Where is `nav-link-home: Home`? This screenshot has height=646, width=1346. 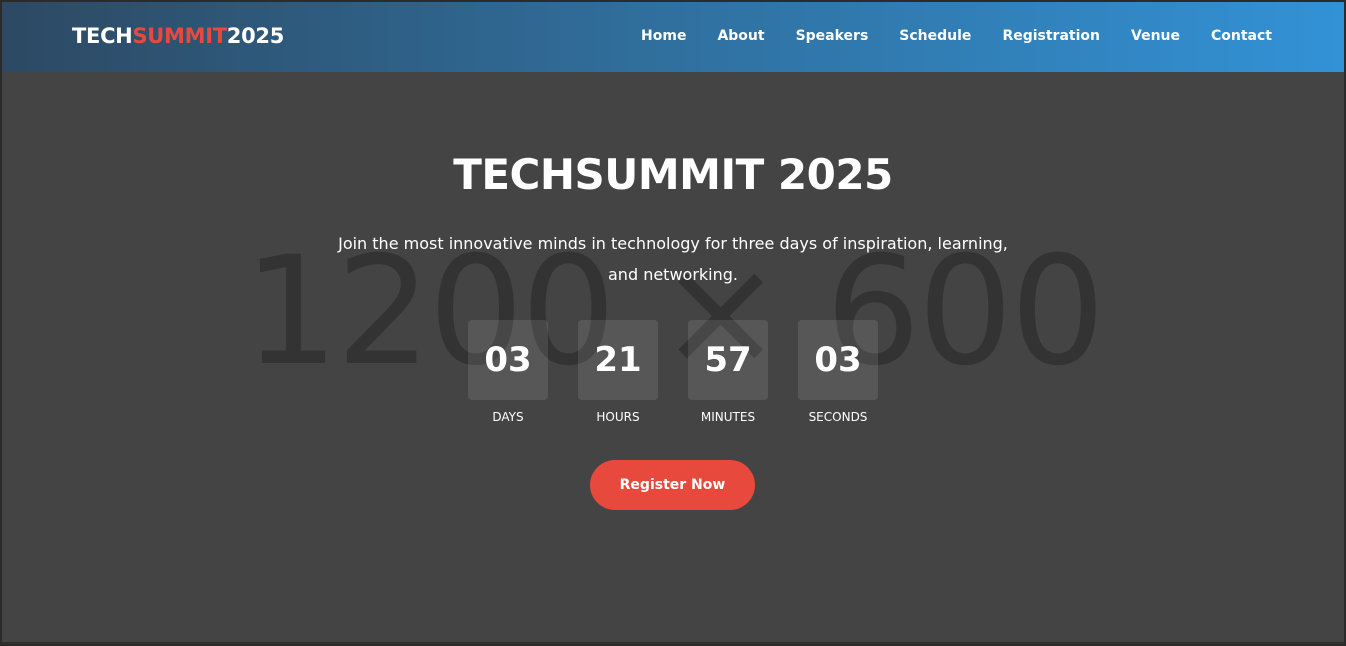
nav-link-home: Home is located at coordinates (663, 36).